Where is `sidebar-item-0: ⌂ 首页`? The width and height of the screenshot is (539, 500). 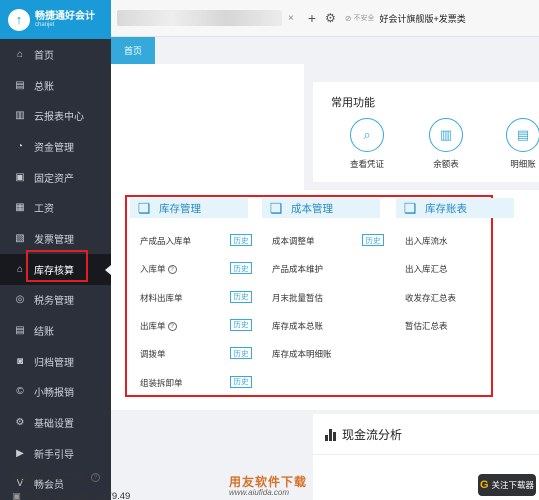
sidebar-item-0: ⌂ 首页 is located at coordinates (55, 54).